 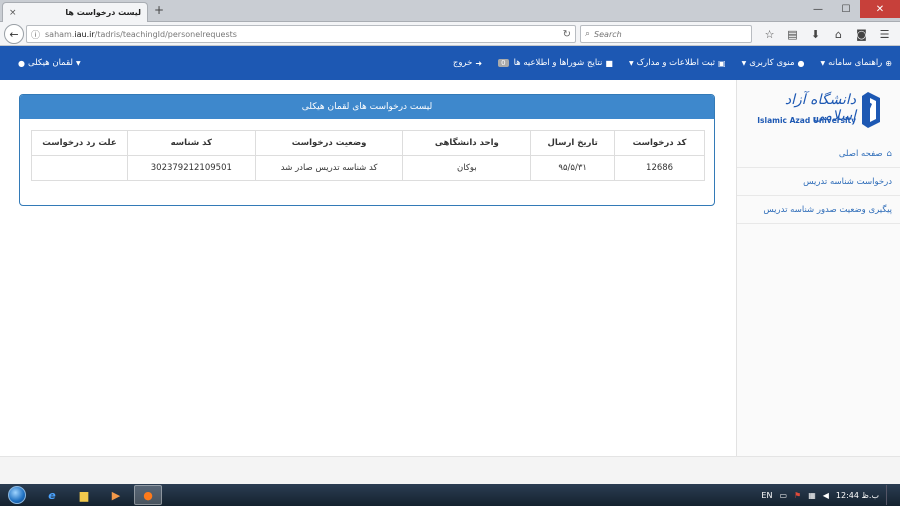 What do you see at coordinates (329, 168) in the screenshot?
I see `table-cell: کد شناسه تدریس صادر شد` at bounding box center [329, 168].